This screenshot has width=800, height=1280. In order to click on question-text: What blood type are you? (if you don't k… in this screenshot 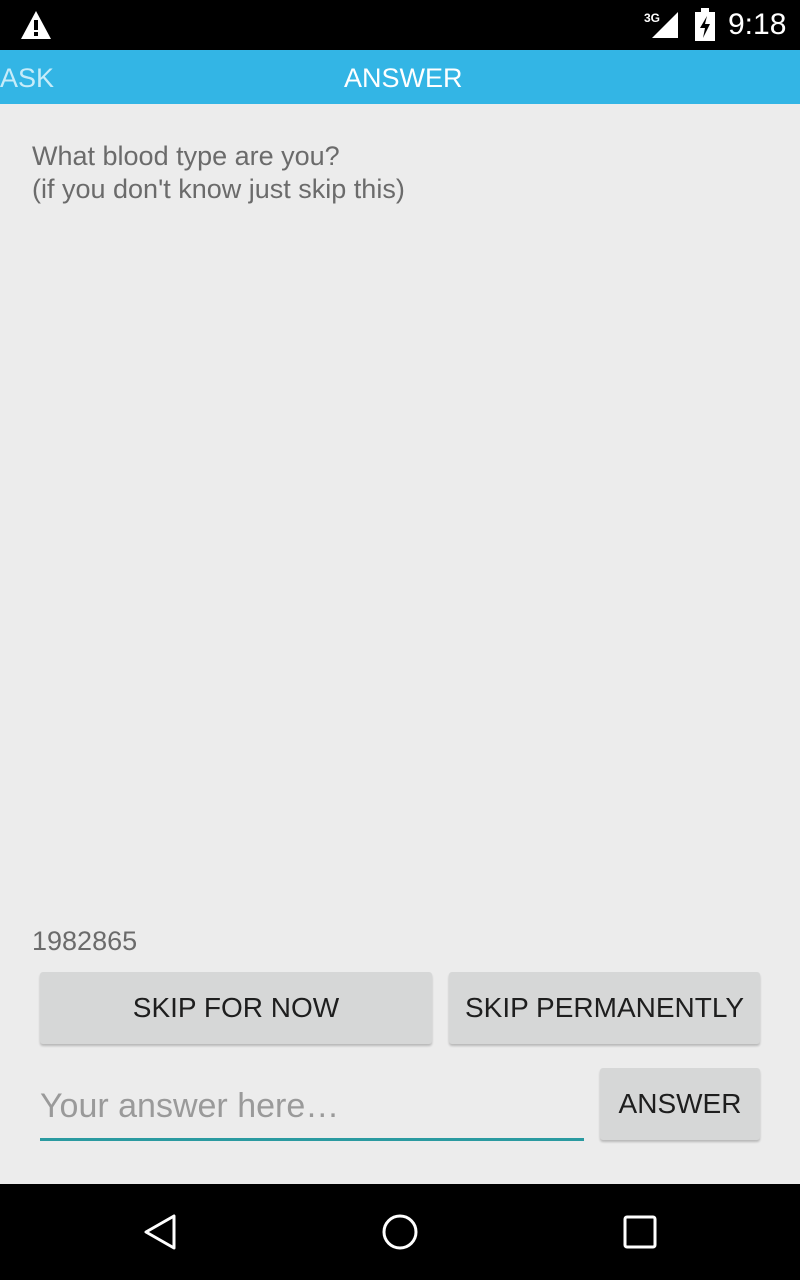, I will do `click(402, 173)`.